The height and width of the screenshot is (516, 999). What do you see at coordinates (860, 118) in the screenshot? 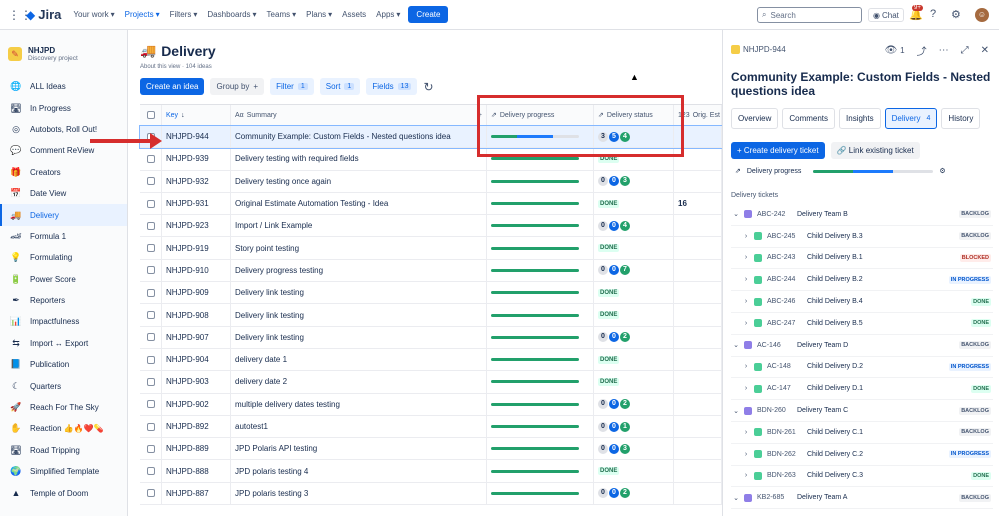
I see `tab-insights: Insights` at bounding box center [860, 118].